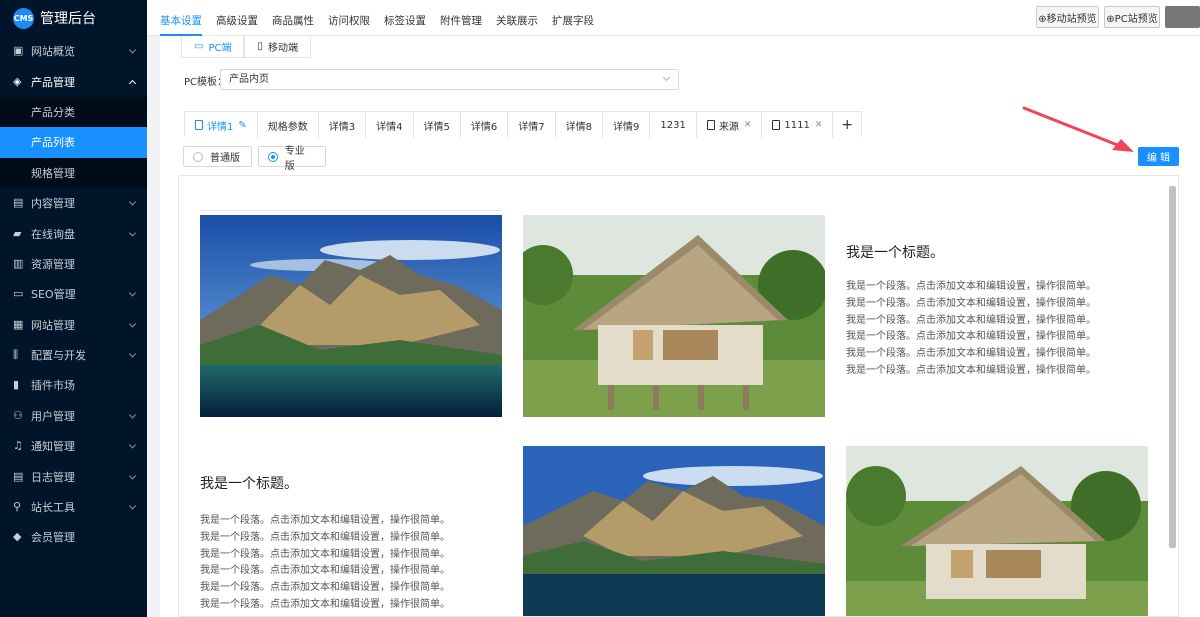 The image size is (1200, 617). What do you see at coordinates (405, 18) in the screenshot?
I see `top-tab: 标签设置` at bounding box center [405, 18].